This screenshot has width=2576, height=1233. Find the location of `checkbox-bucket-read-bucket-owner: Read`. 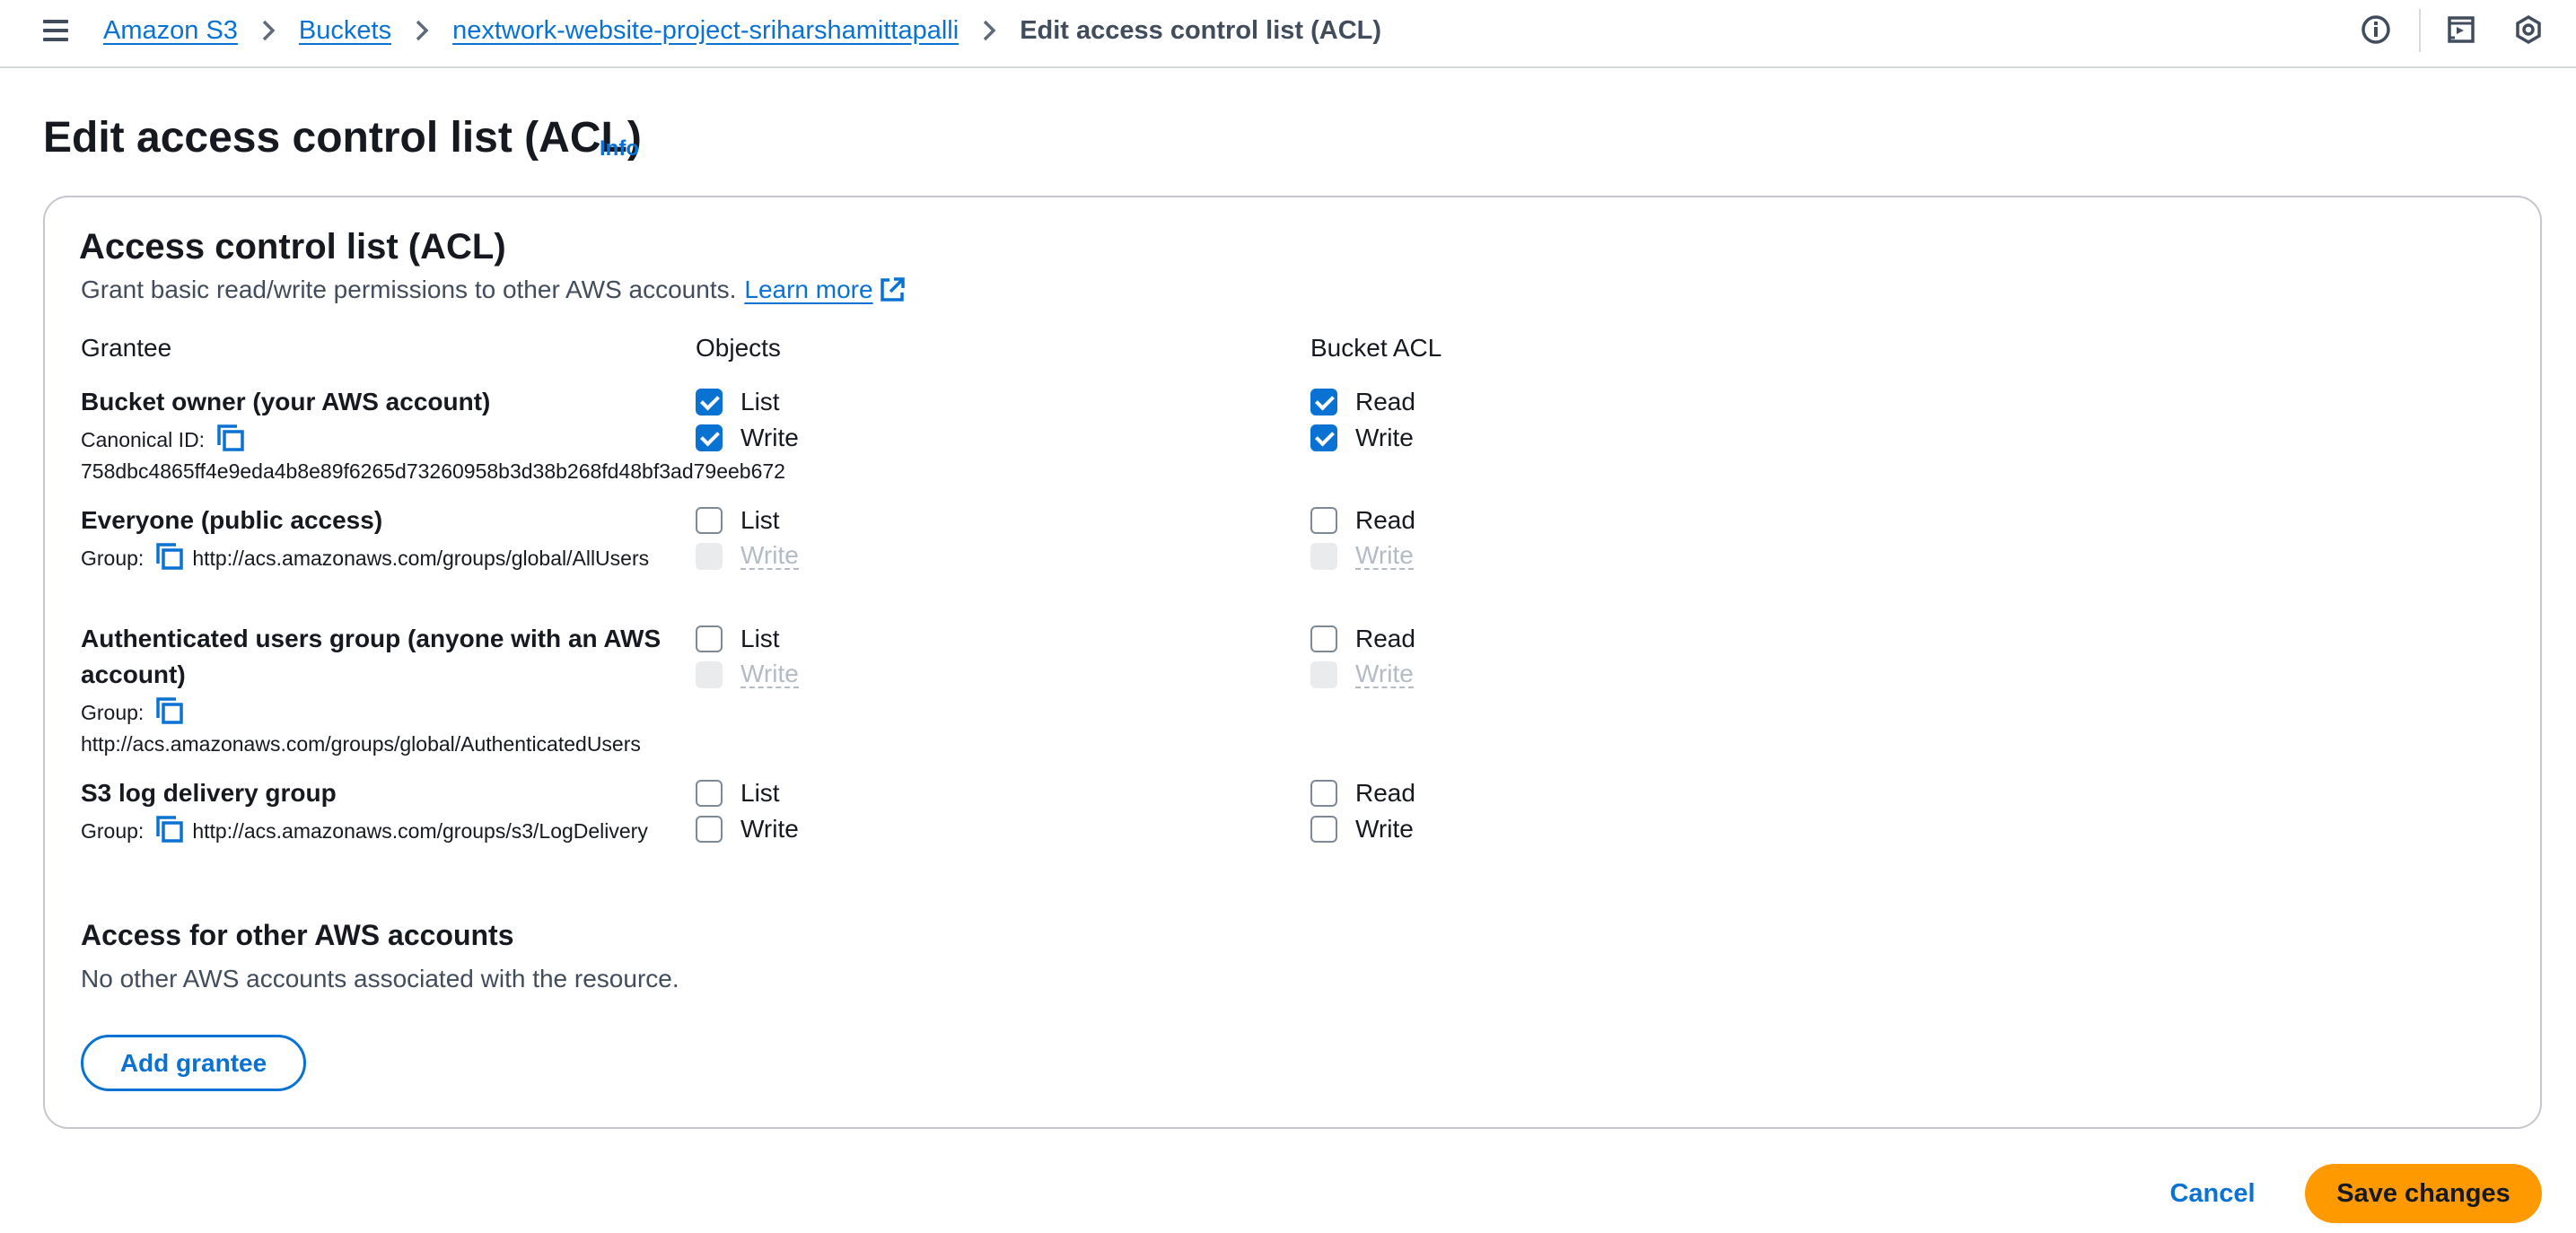

checkbox-bucket-read-bucket-owner: Read is located at coordinates (1362, 402).